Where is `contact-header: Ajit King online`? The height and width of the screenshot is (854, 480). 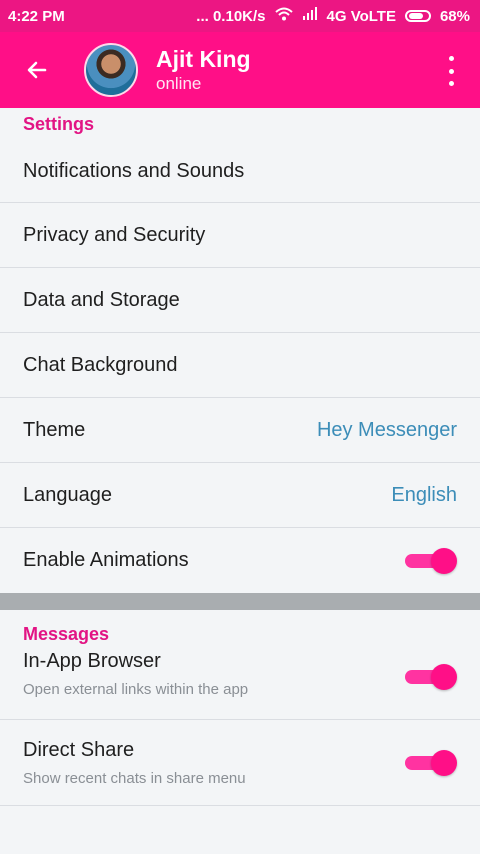 contact-header: Ajit King online is located at coordinates (203, 70).